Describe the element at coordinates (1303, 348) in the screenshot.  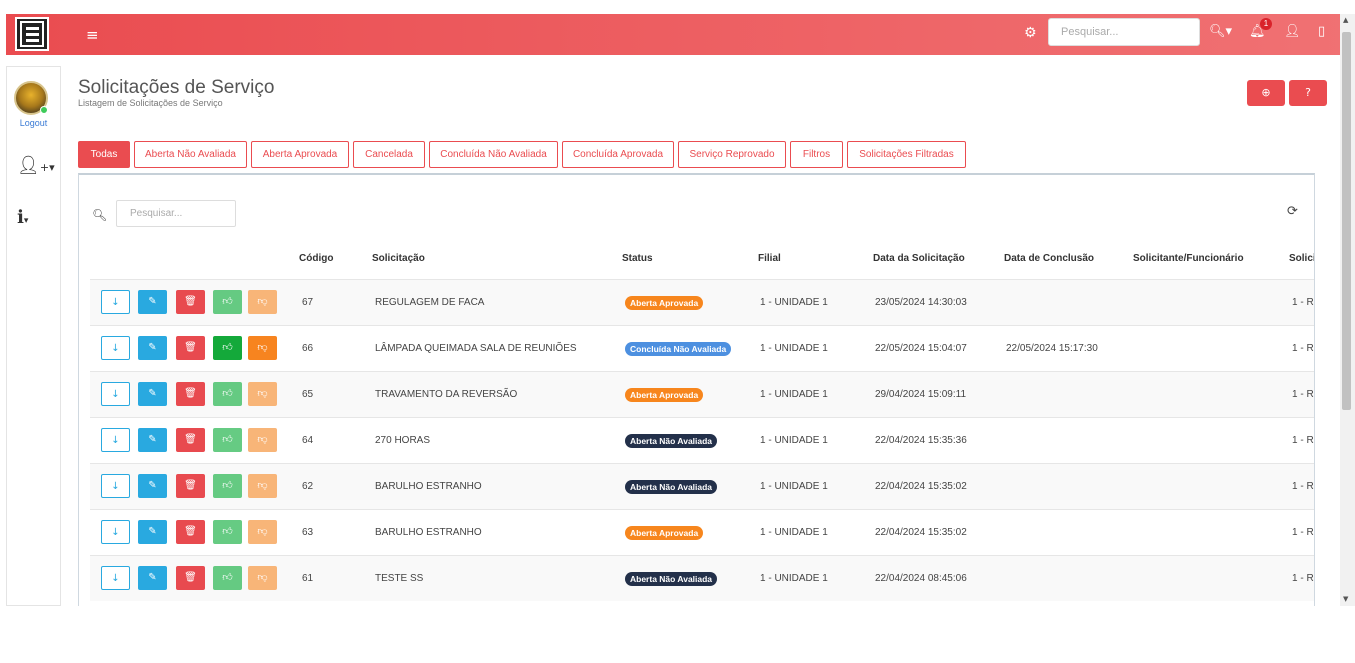
I see `cell-extra: 1 - R` at that location.